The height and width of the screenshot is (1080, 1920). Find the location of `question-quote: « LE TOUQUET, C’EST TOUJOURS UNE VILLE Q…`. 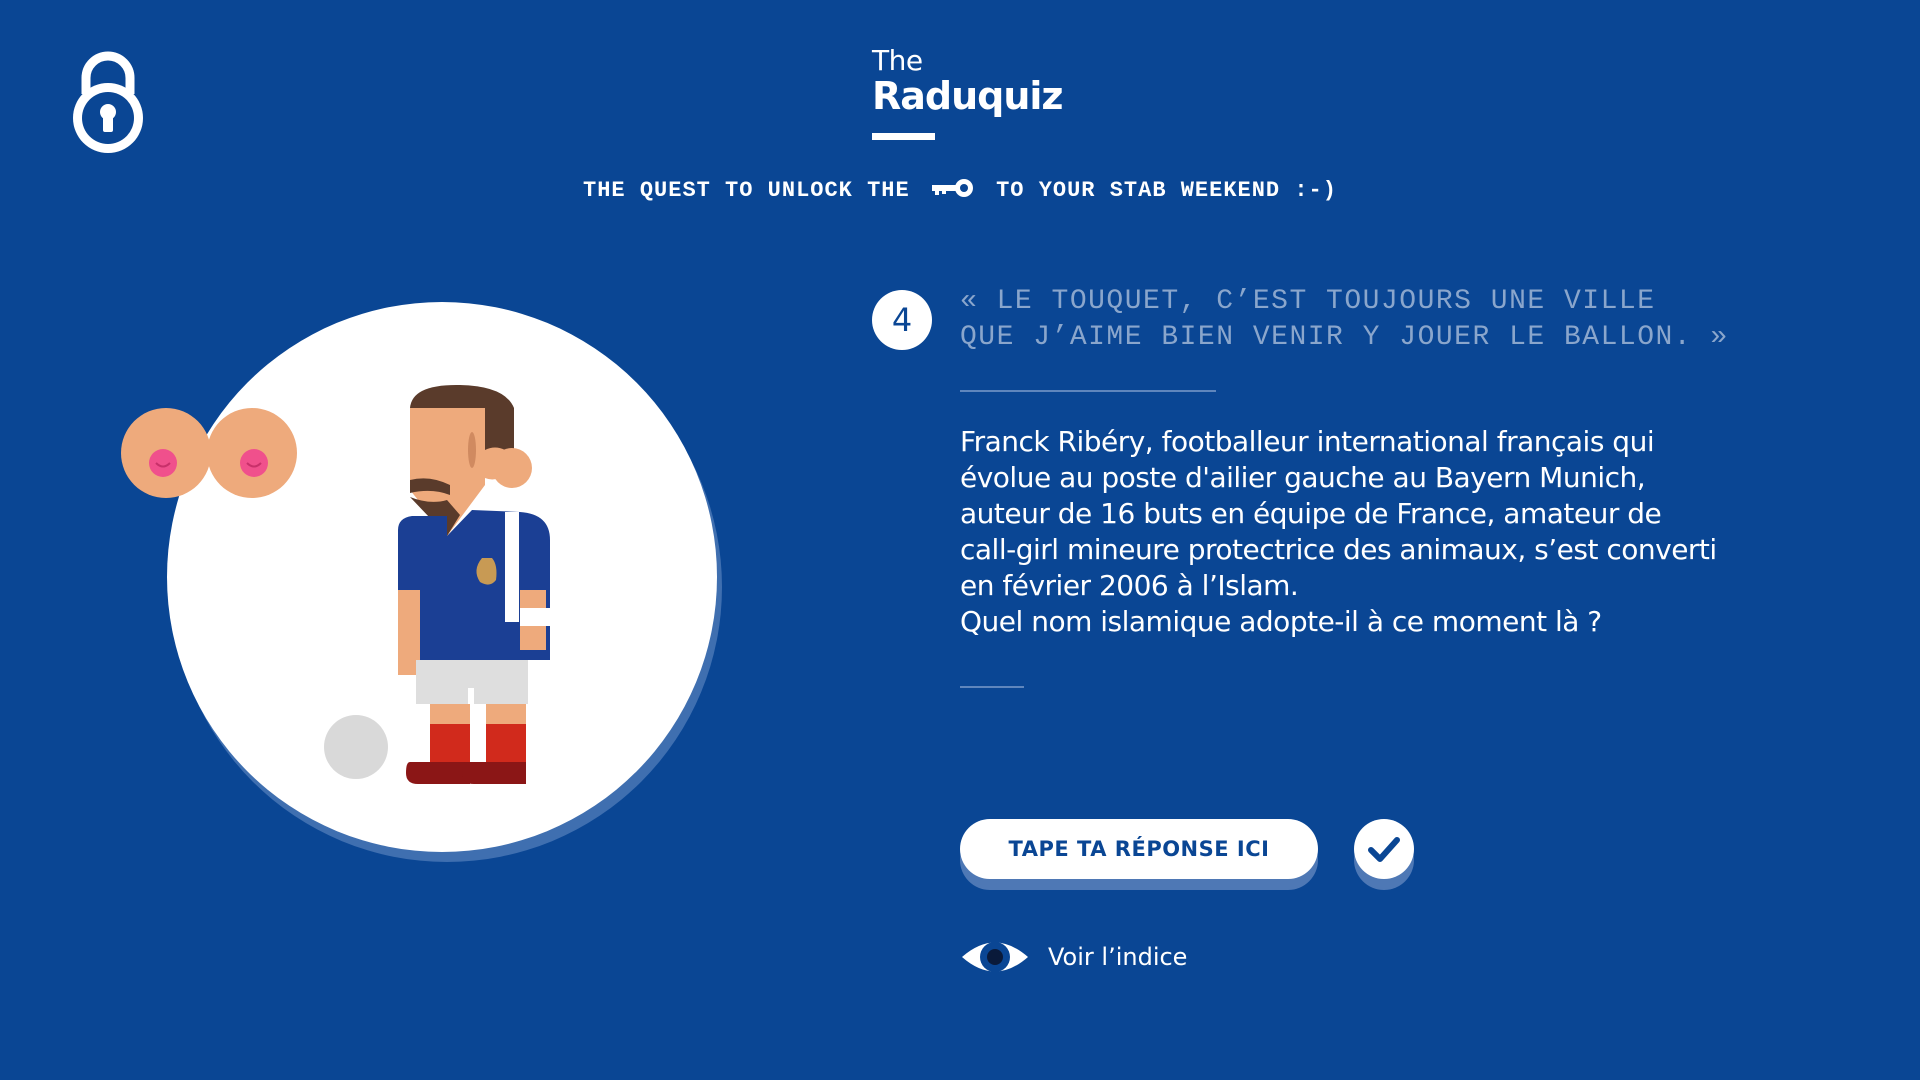

question-quote: « LE TOUQUET, C’EST TOUJOURS UNE VILLE Q… is located at coordinates (1370, 320).